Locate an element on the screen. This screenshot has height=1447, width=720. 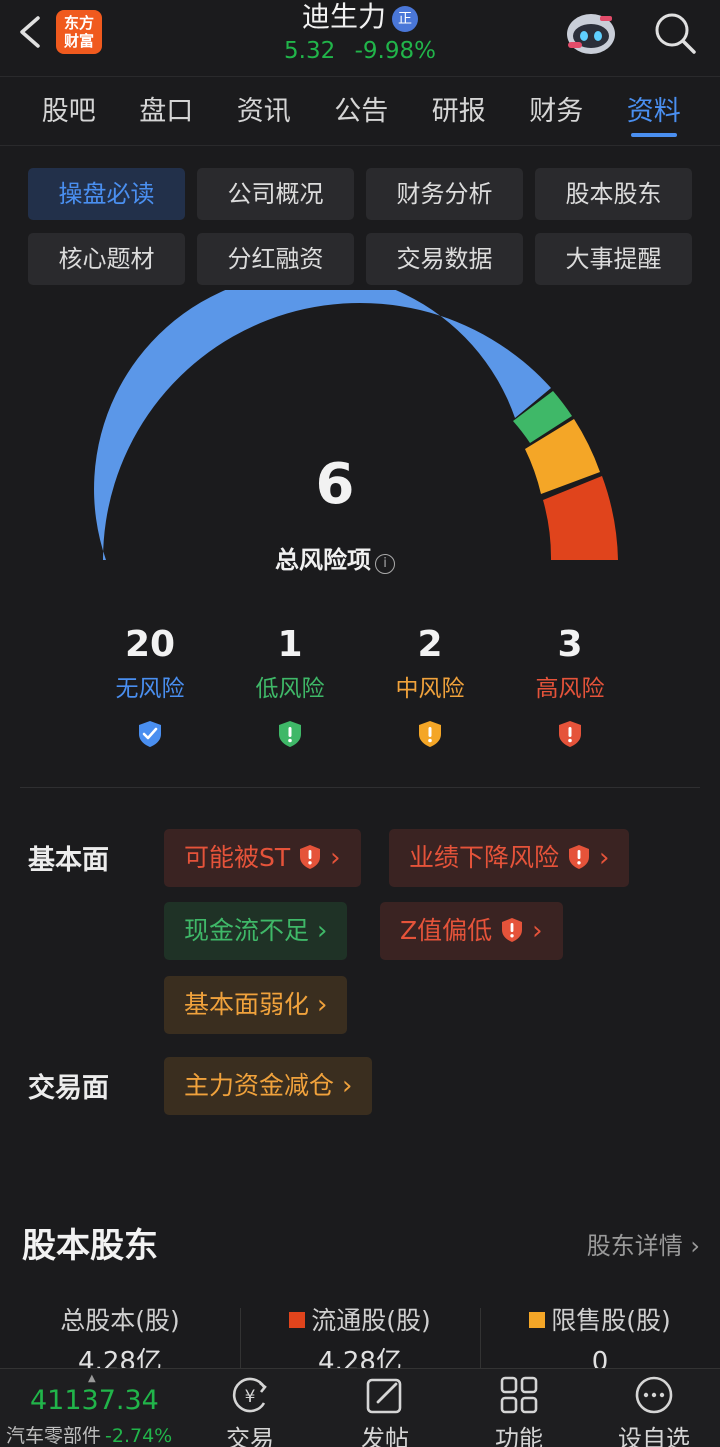
risk-tag-fundamentals-weak: 基本面弱化 › is located at coordinates (256, 1005).